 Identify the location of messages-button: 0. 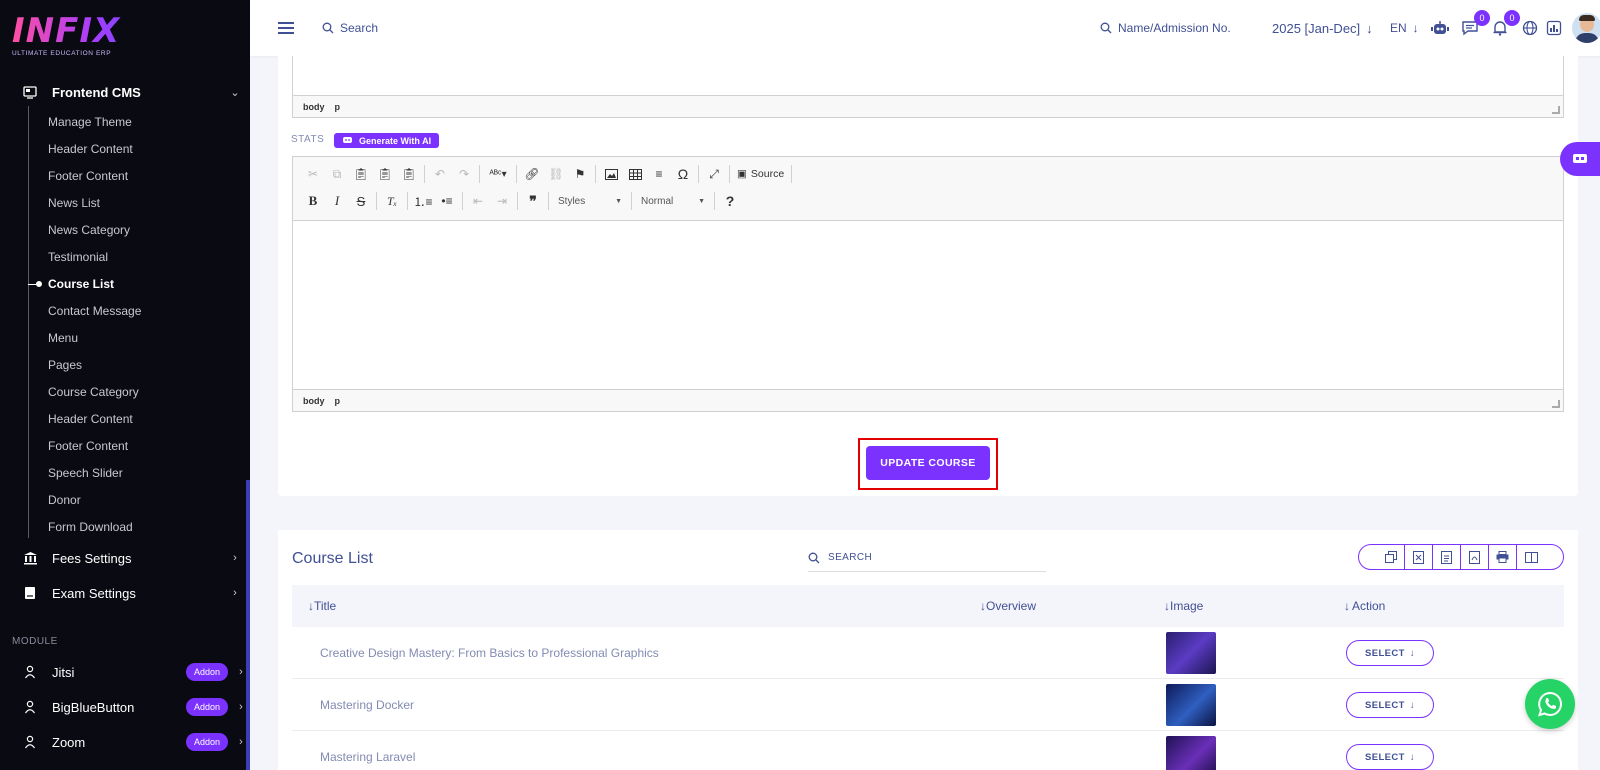
(1475, 28).